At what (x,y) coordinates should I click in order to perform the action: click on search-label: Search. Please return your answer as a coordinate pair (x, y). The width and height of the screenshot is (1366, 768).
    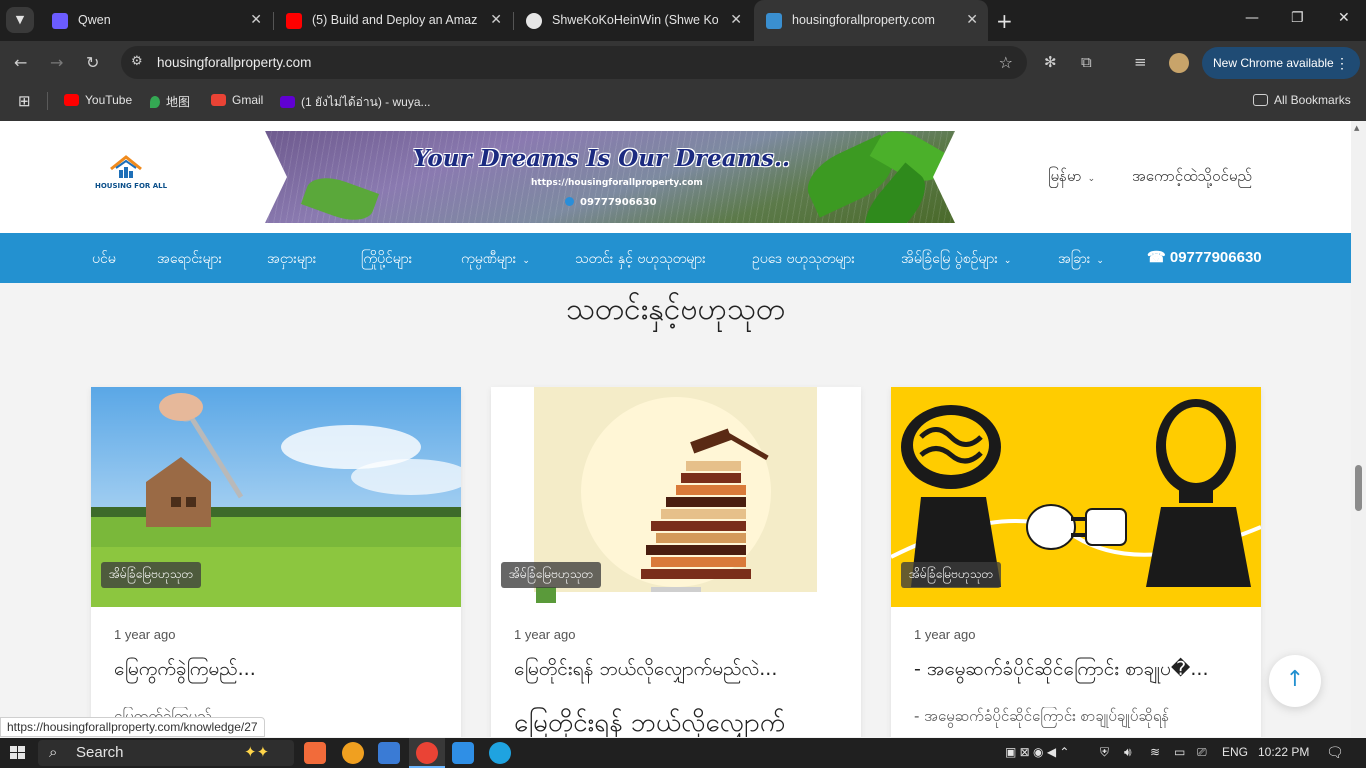
    Looking at the image, I should click on (100, 752).